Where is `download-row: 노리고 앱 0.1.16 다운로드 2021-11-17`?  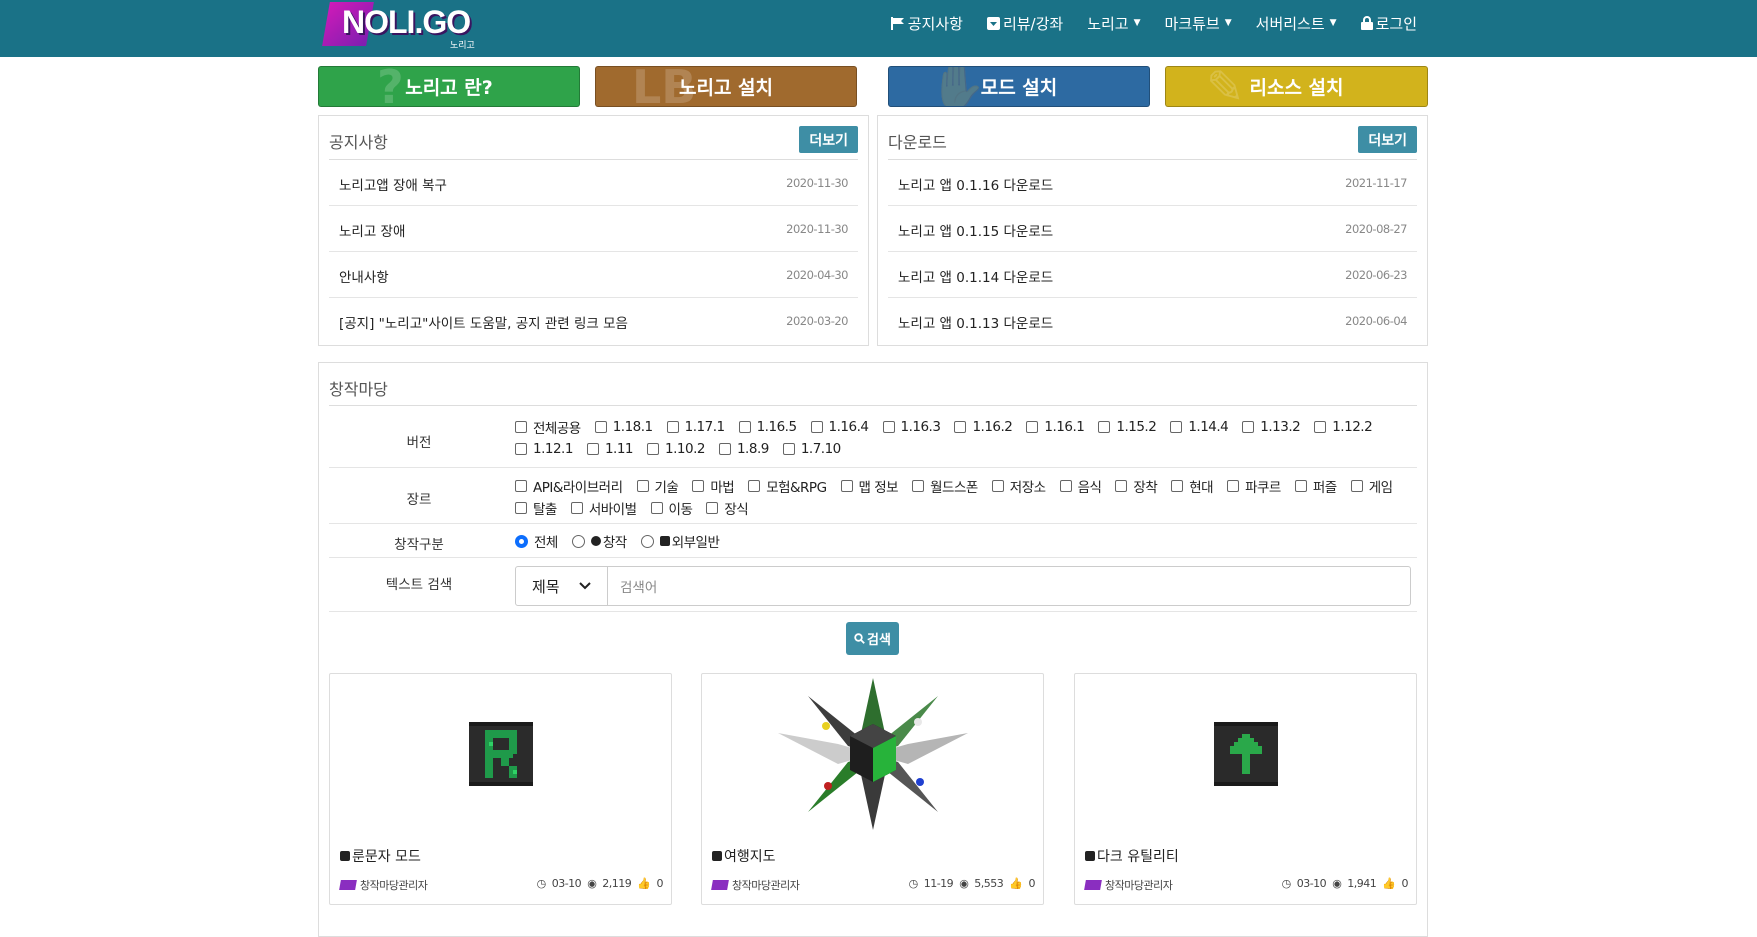
download-row: 노리고 앱 0.1.16 다운로드 2021-11-17 is located at coordinates (1152, 183).